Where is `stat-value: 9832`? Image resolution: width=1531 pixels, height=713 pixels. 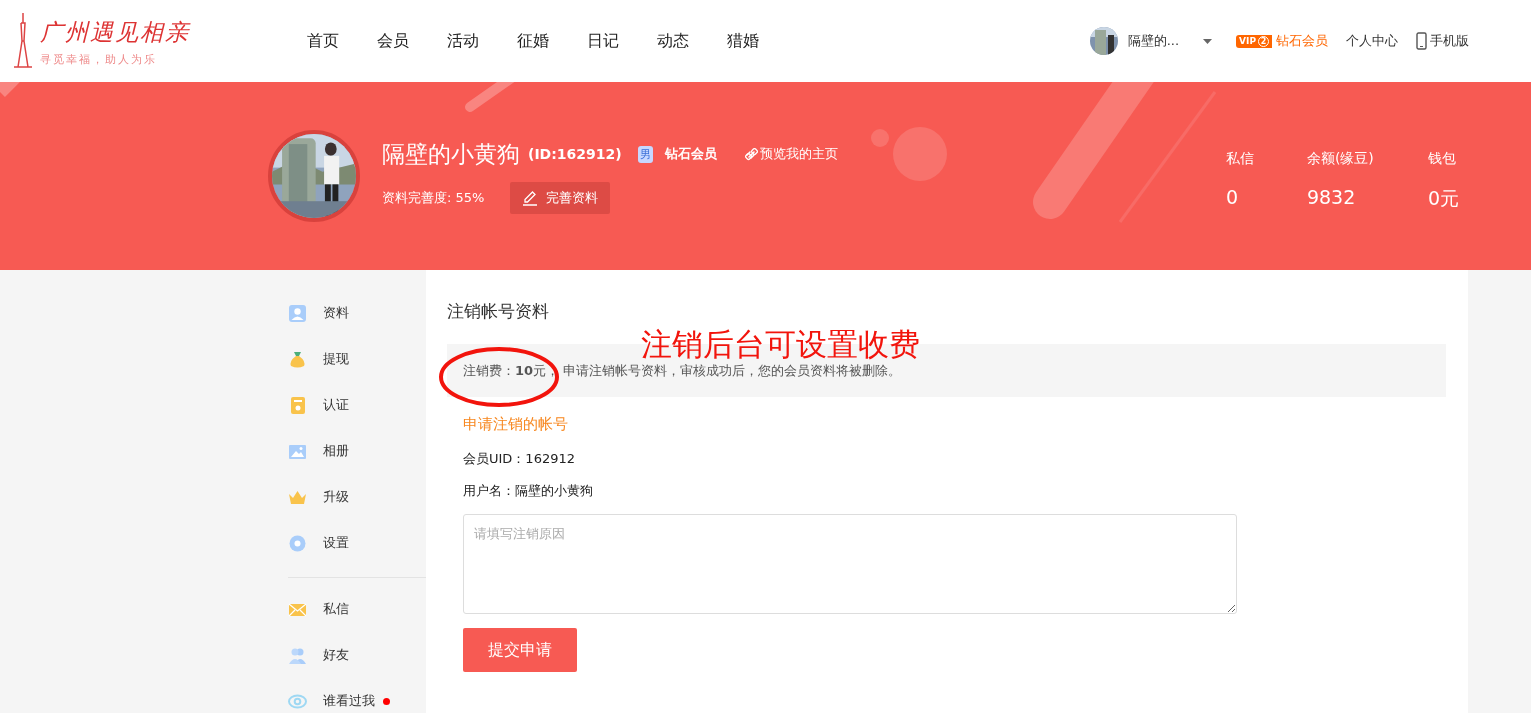
stat-value: 9832 is located at coordinates (1331, 197).